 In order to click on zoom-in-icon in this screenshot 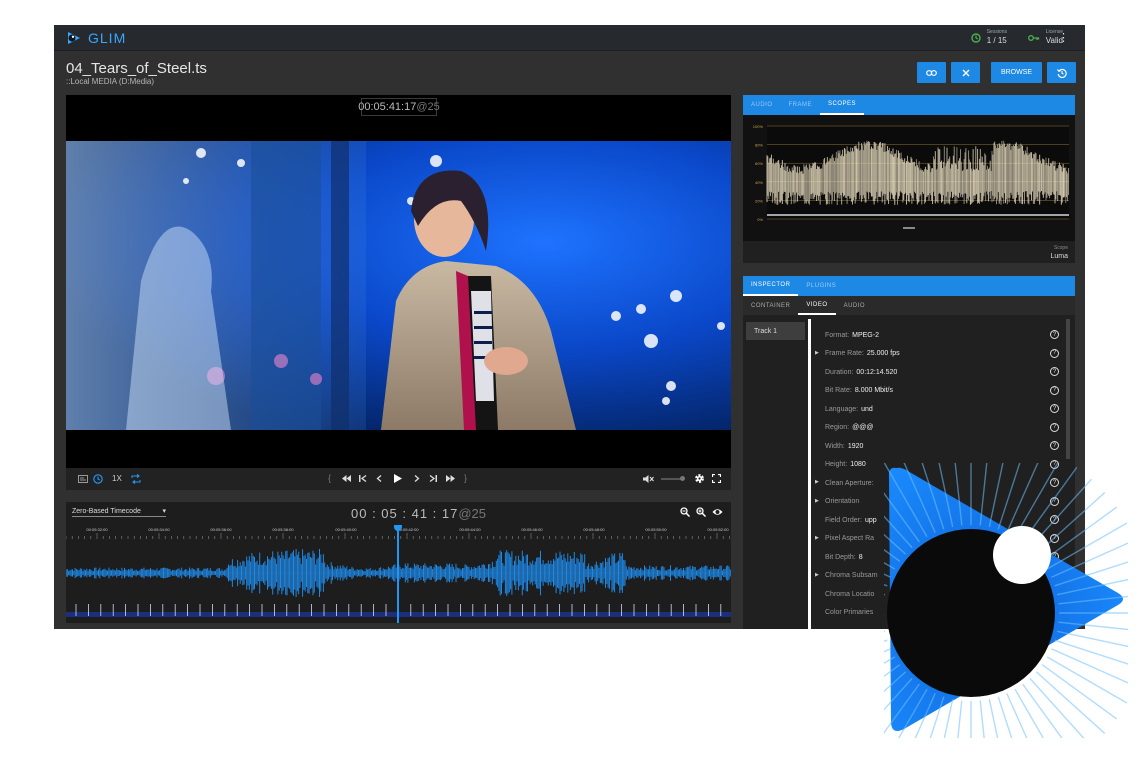, I will do `click(701, 512)`.